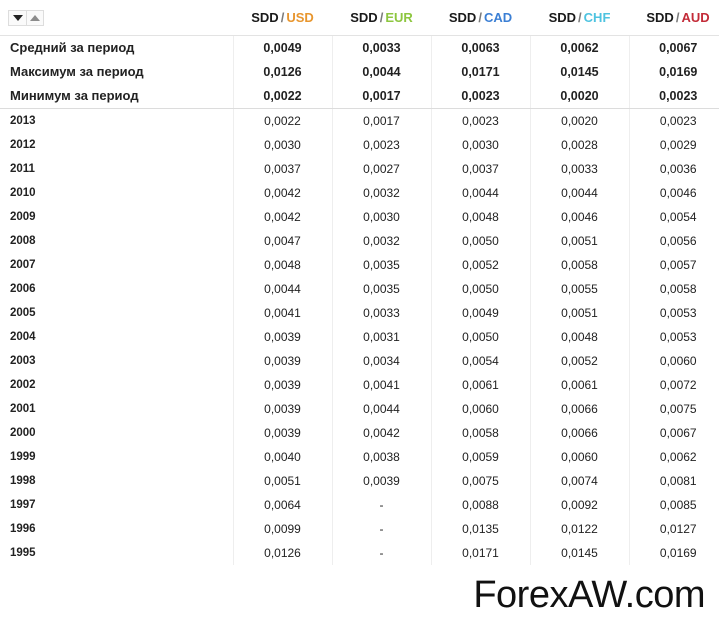  I want to click on column-header-sdd-cad: SDD / CAD, so click(480, 18).